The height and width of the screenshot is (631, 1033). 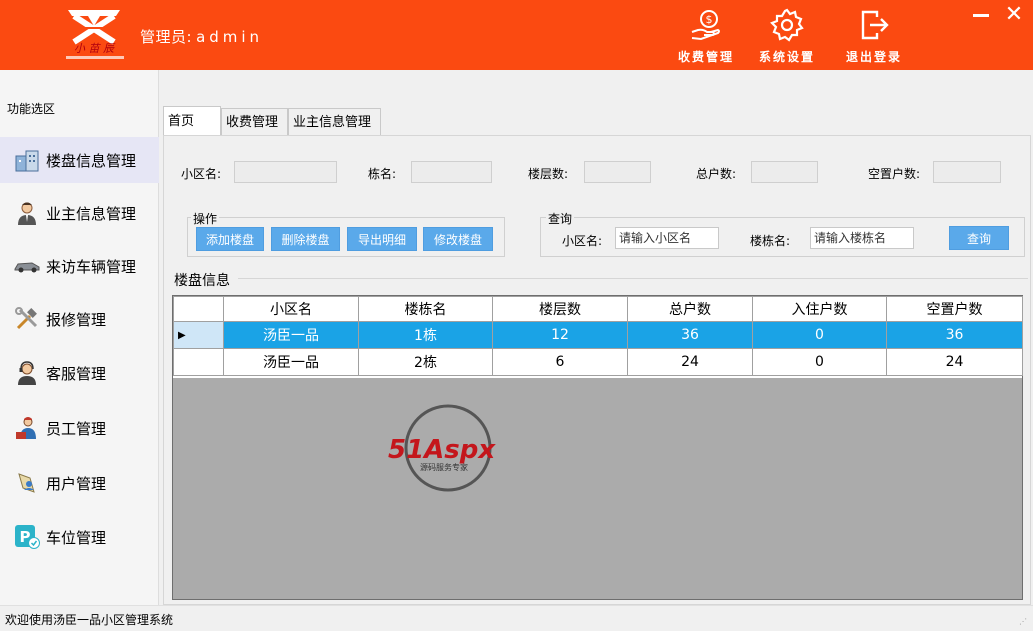 I want to click on tab-label: 业主信息管理, so click(x=332, y=122).